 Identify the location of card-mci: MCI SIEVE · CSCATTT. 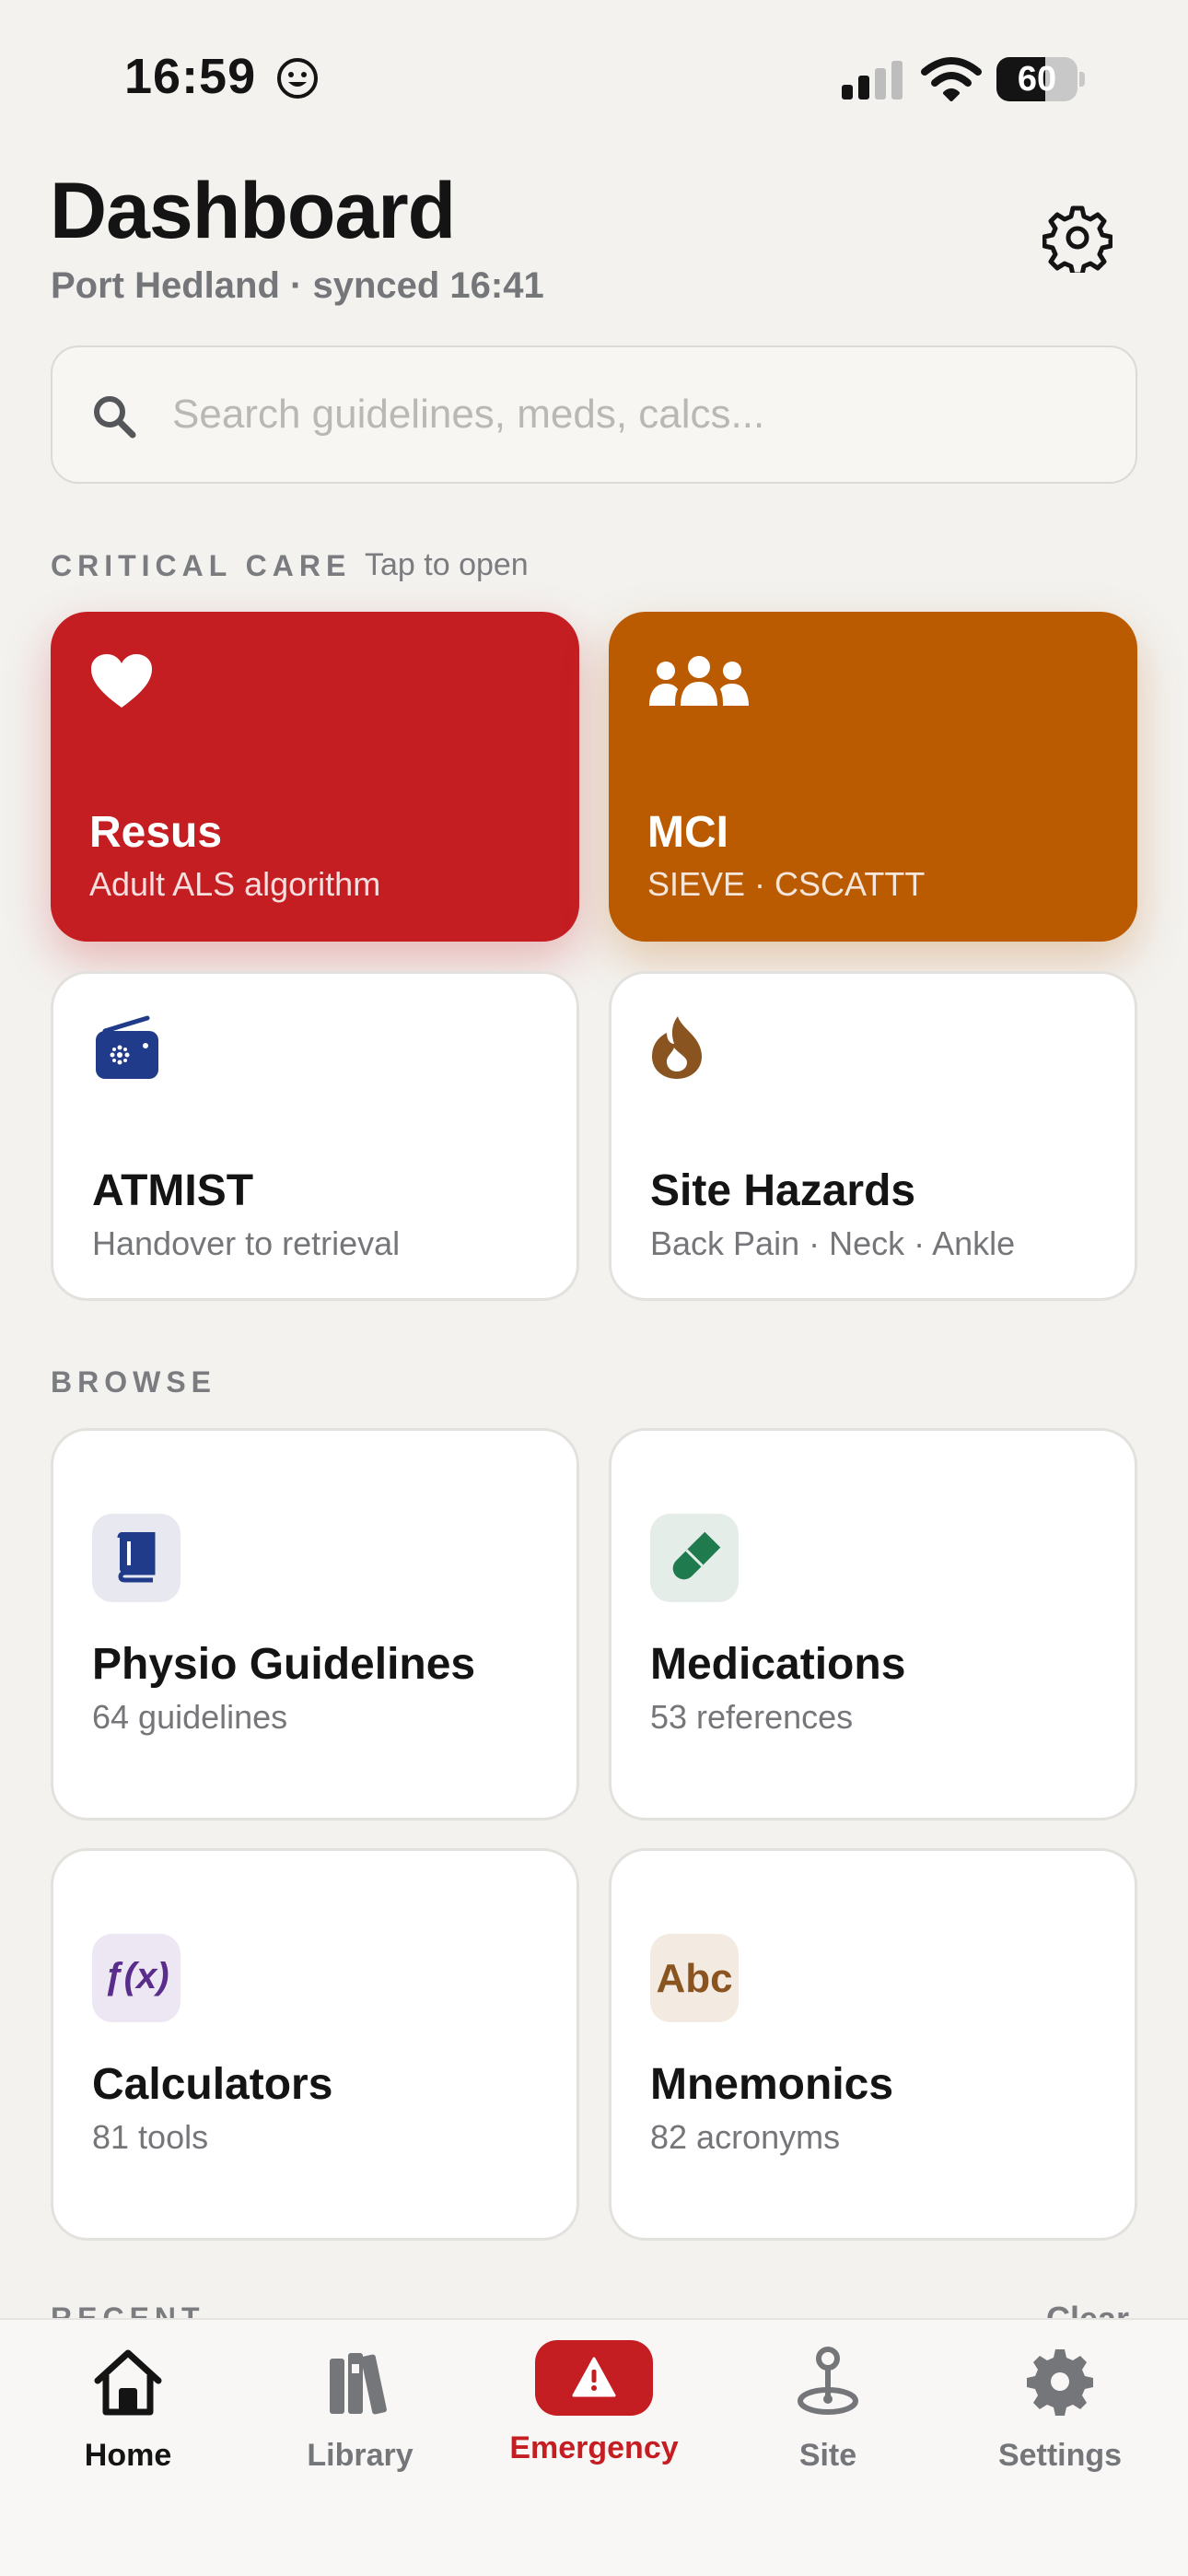
(873, 777).